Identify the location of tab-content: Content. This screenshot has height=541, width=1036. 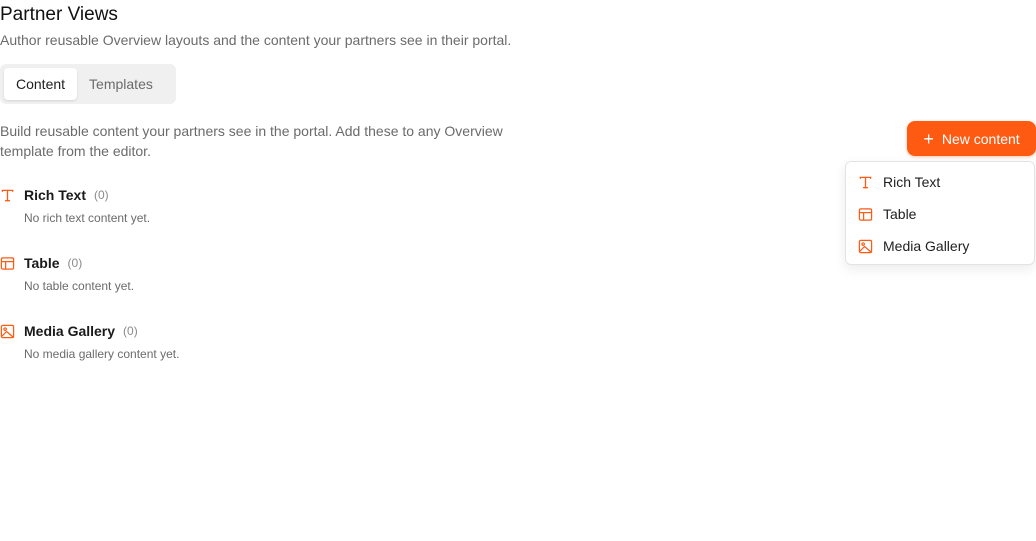
(41, 84).